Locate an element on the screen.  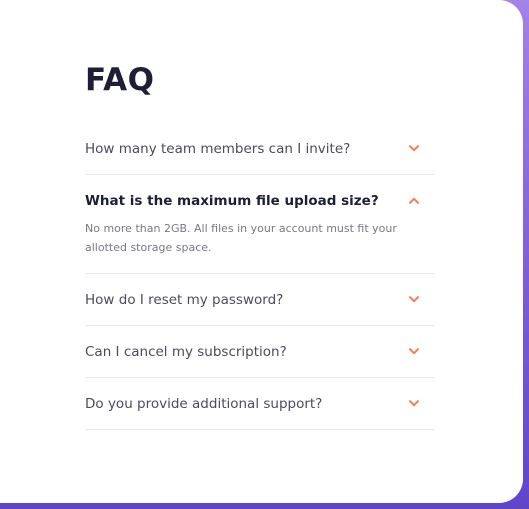
faq-question-toggle: How do I reset my password? is located at coordinates (260, 299).